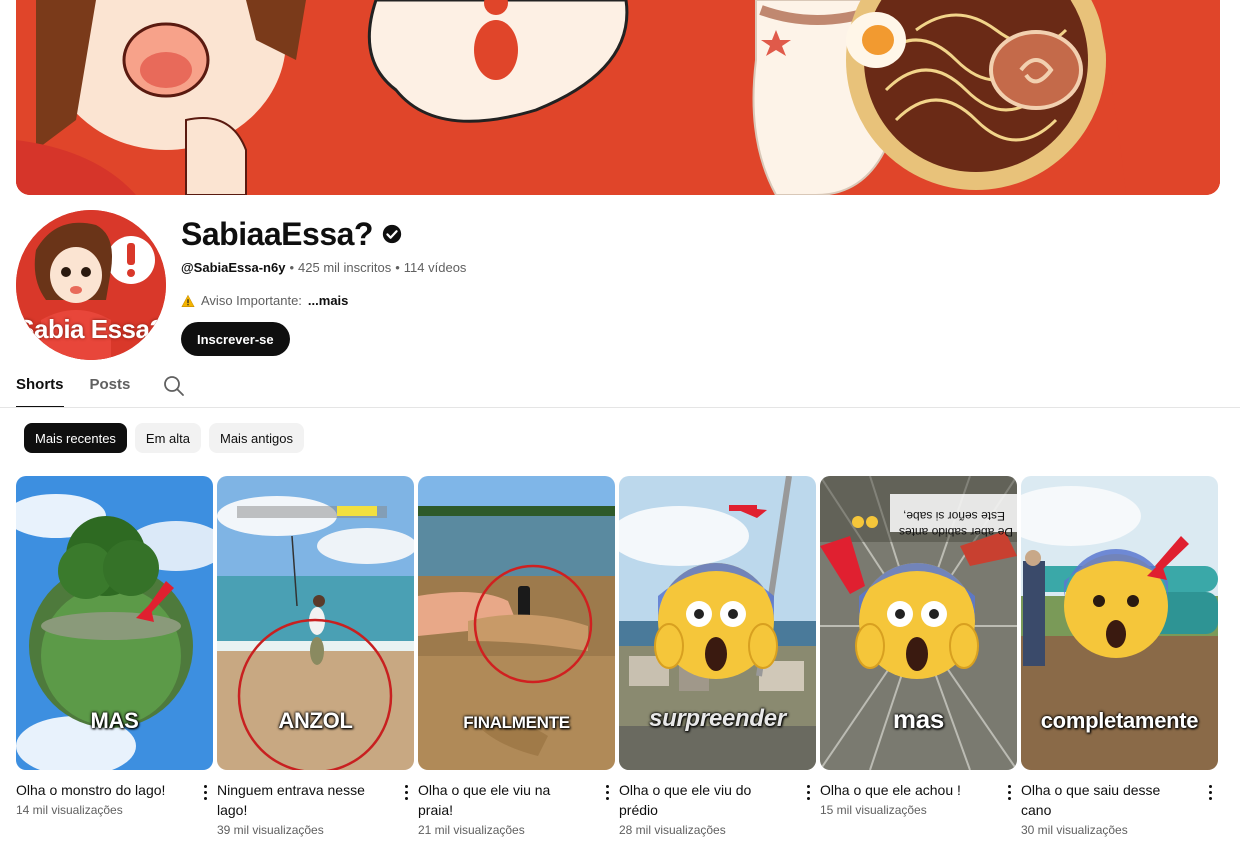 This screenshot has height=844, width=1240. What do you see at coordinates (516, 623) in the screenshot?
I see `short-thumbnail: FINALMENTE` at bounding box center [516, 623].